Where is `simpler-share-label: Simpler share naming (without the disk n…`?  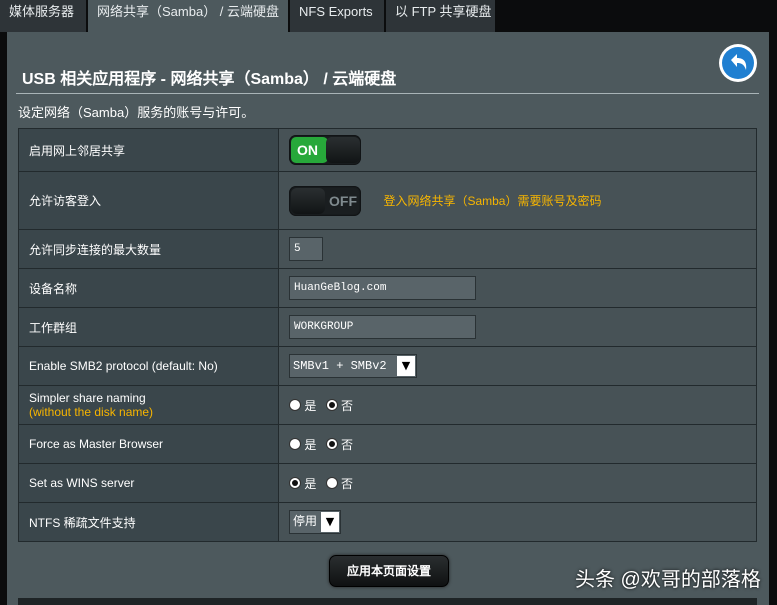
simpler-share-label: Simpler share naming (without the disk n… is located at coordinates (148, 405).